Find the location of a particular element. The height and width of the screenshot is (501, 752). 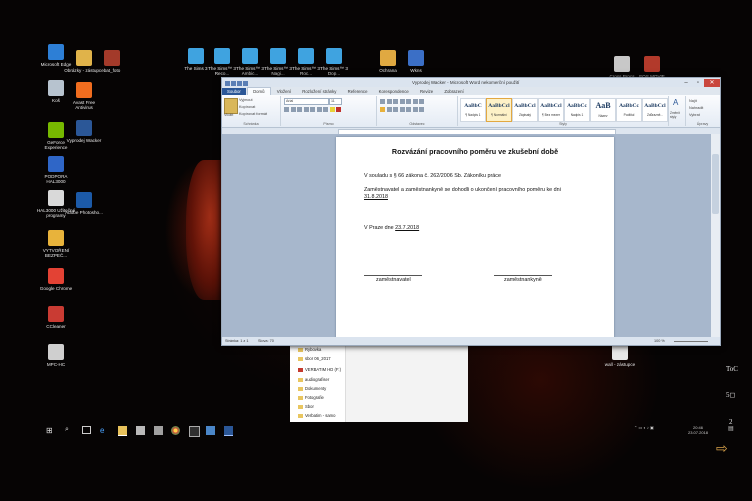

mail-icon is located at coordinates (158, 430).